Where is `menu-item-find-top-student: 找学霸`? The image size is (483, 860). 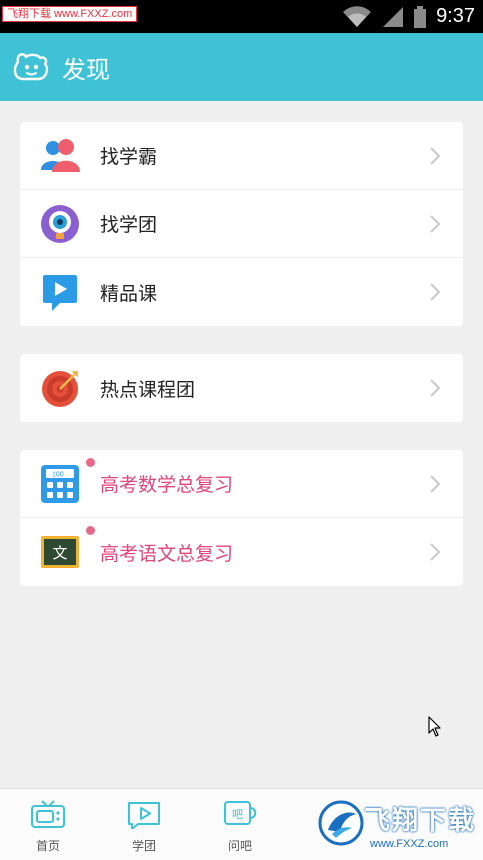
menu-item-find-top-student: 找学霸 is located at coordinates (241, 156).